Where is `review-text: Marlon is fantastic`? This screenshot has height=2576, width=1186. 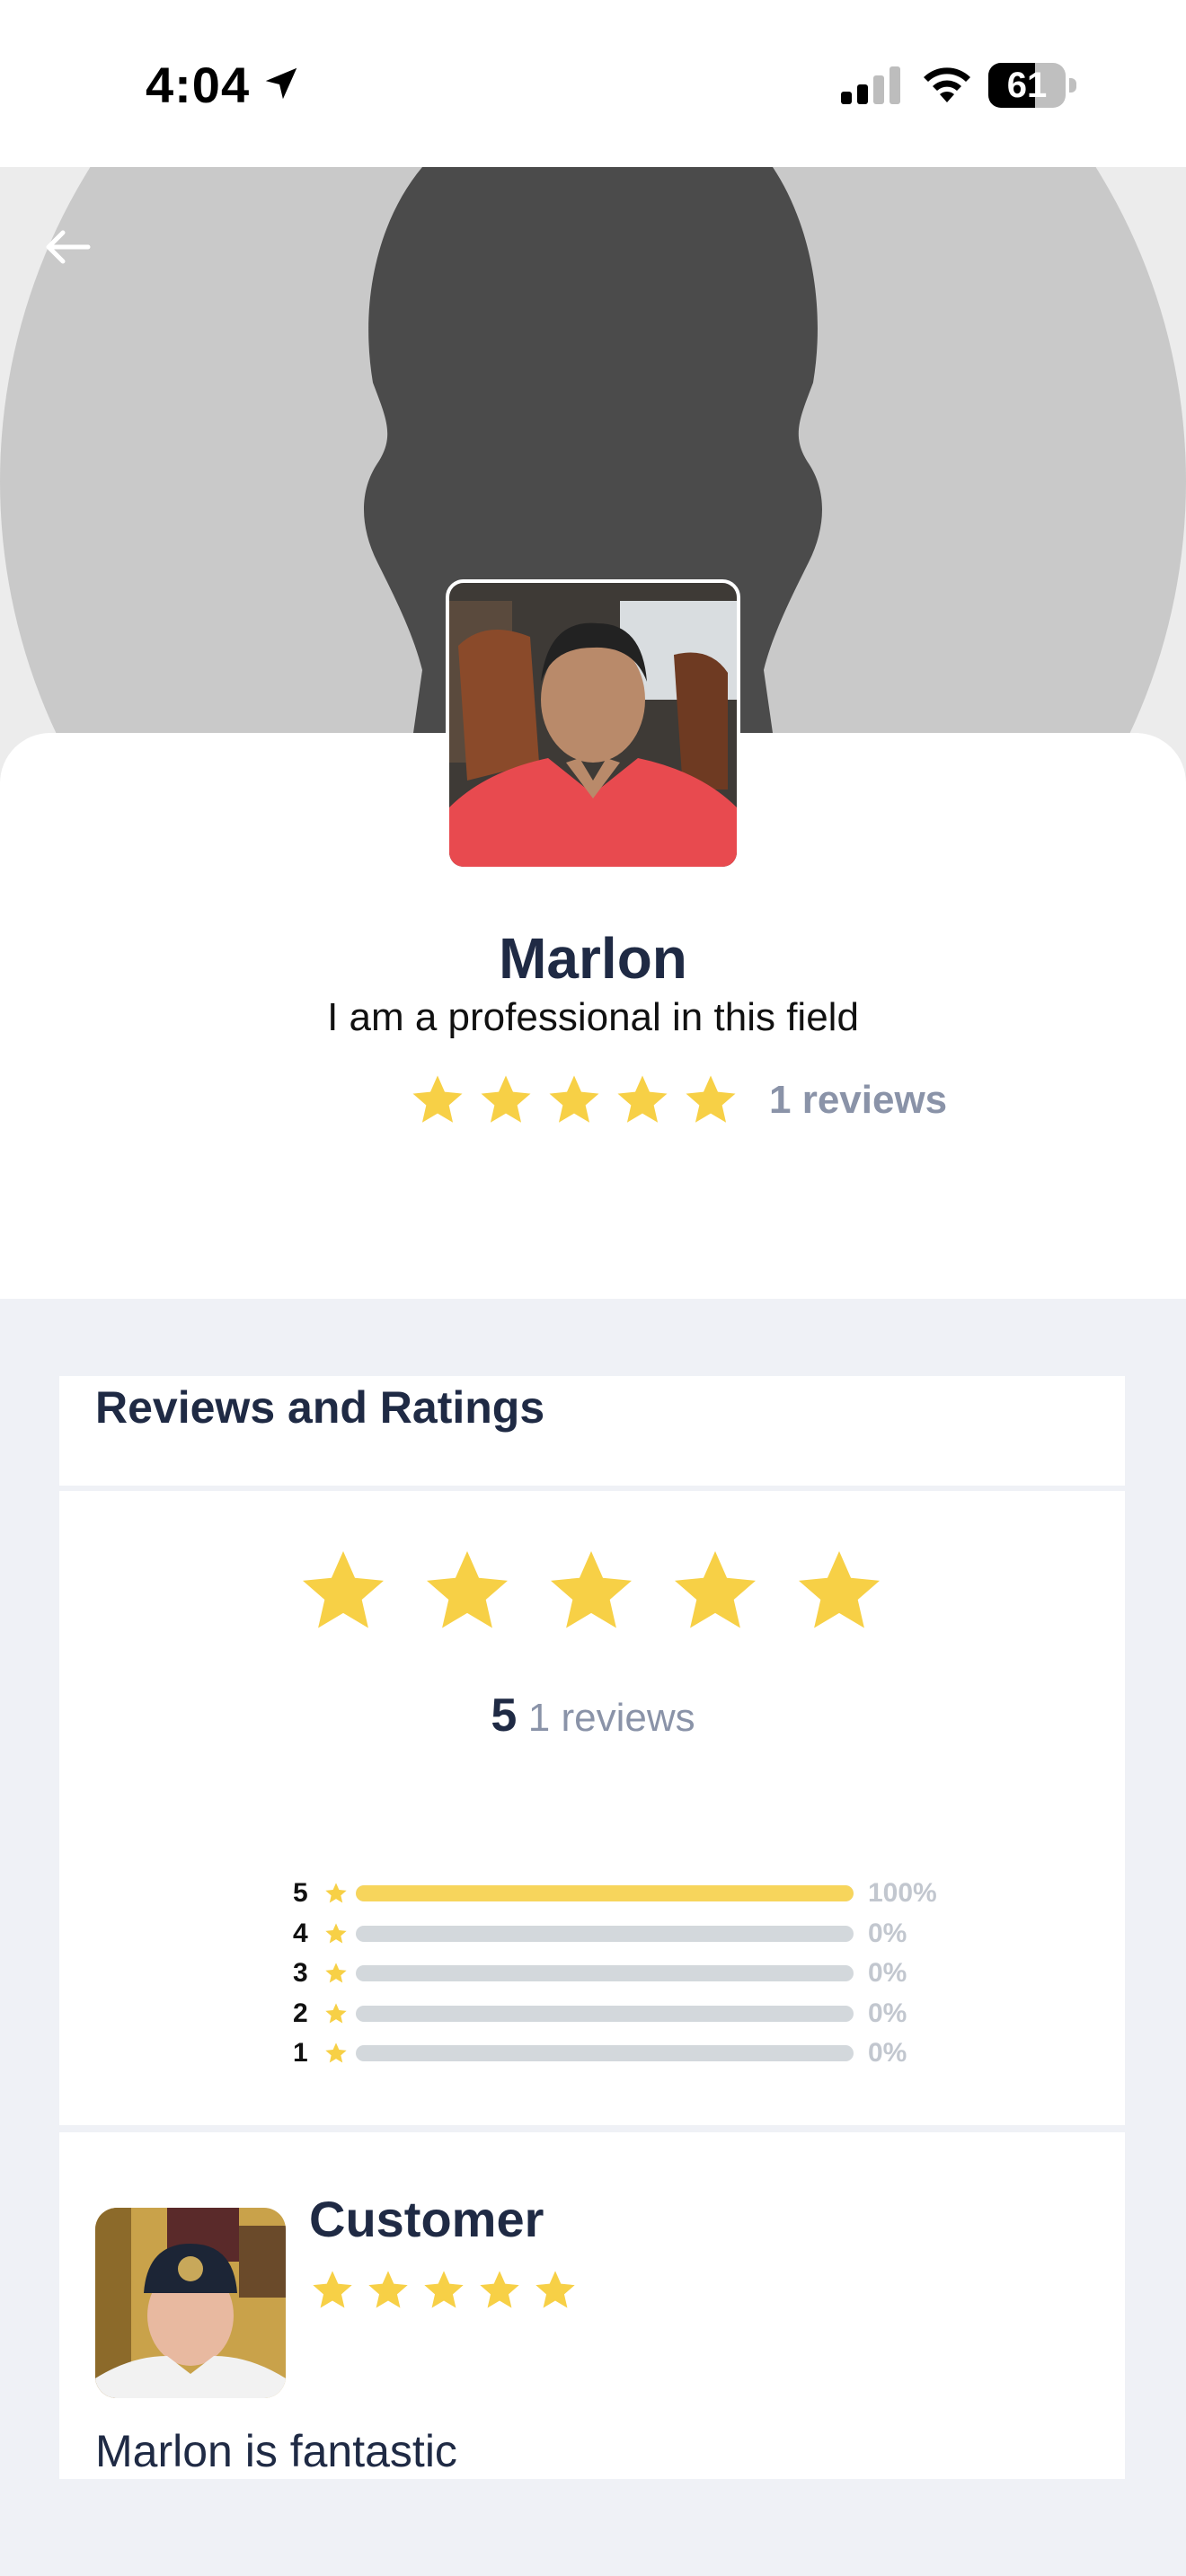
review-text: Marlon is fantastic is located at coordinates (276, 2451).